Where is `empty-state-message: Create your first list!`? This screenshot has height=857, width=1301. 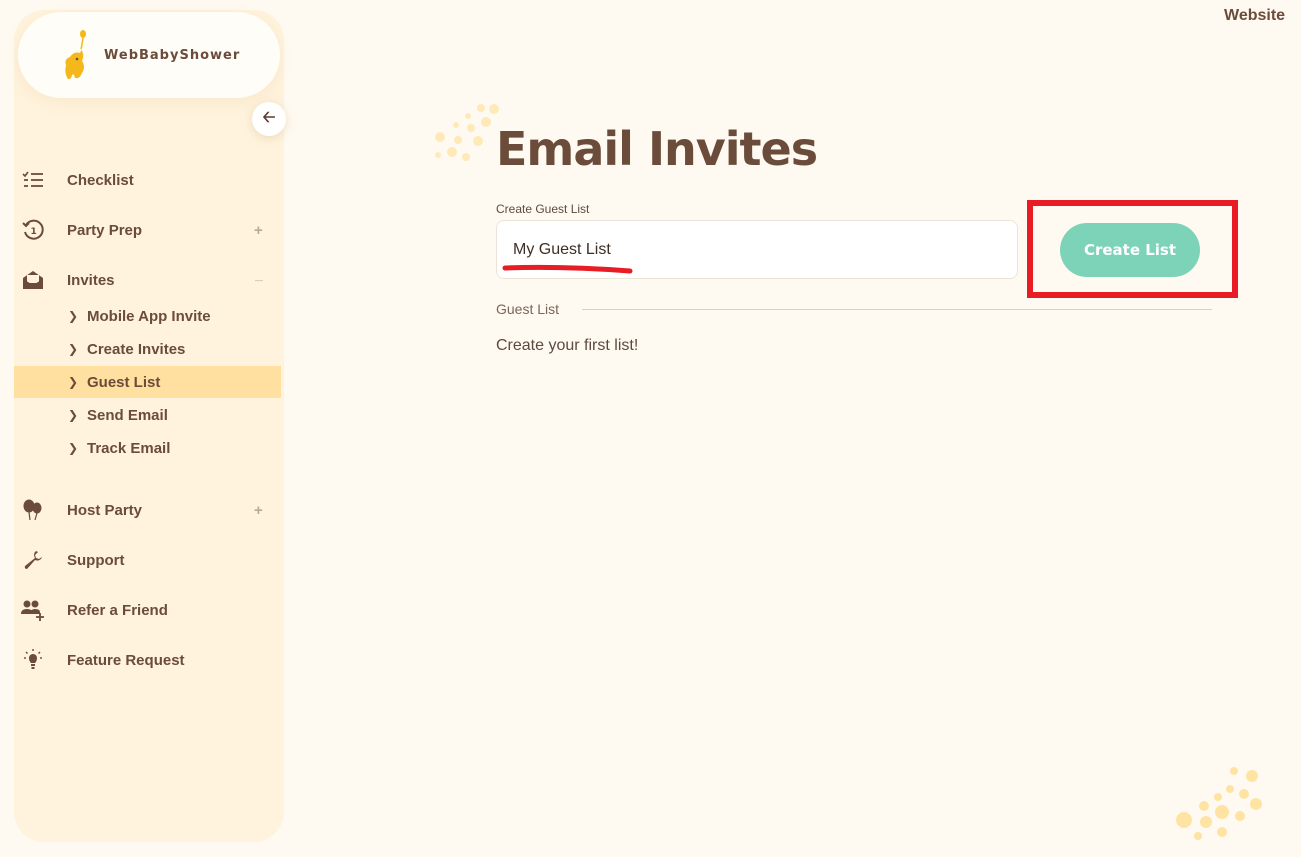 empty-state-message: Create your first list! is located at coordinates (567, 345).